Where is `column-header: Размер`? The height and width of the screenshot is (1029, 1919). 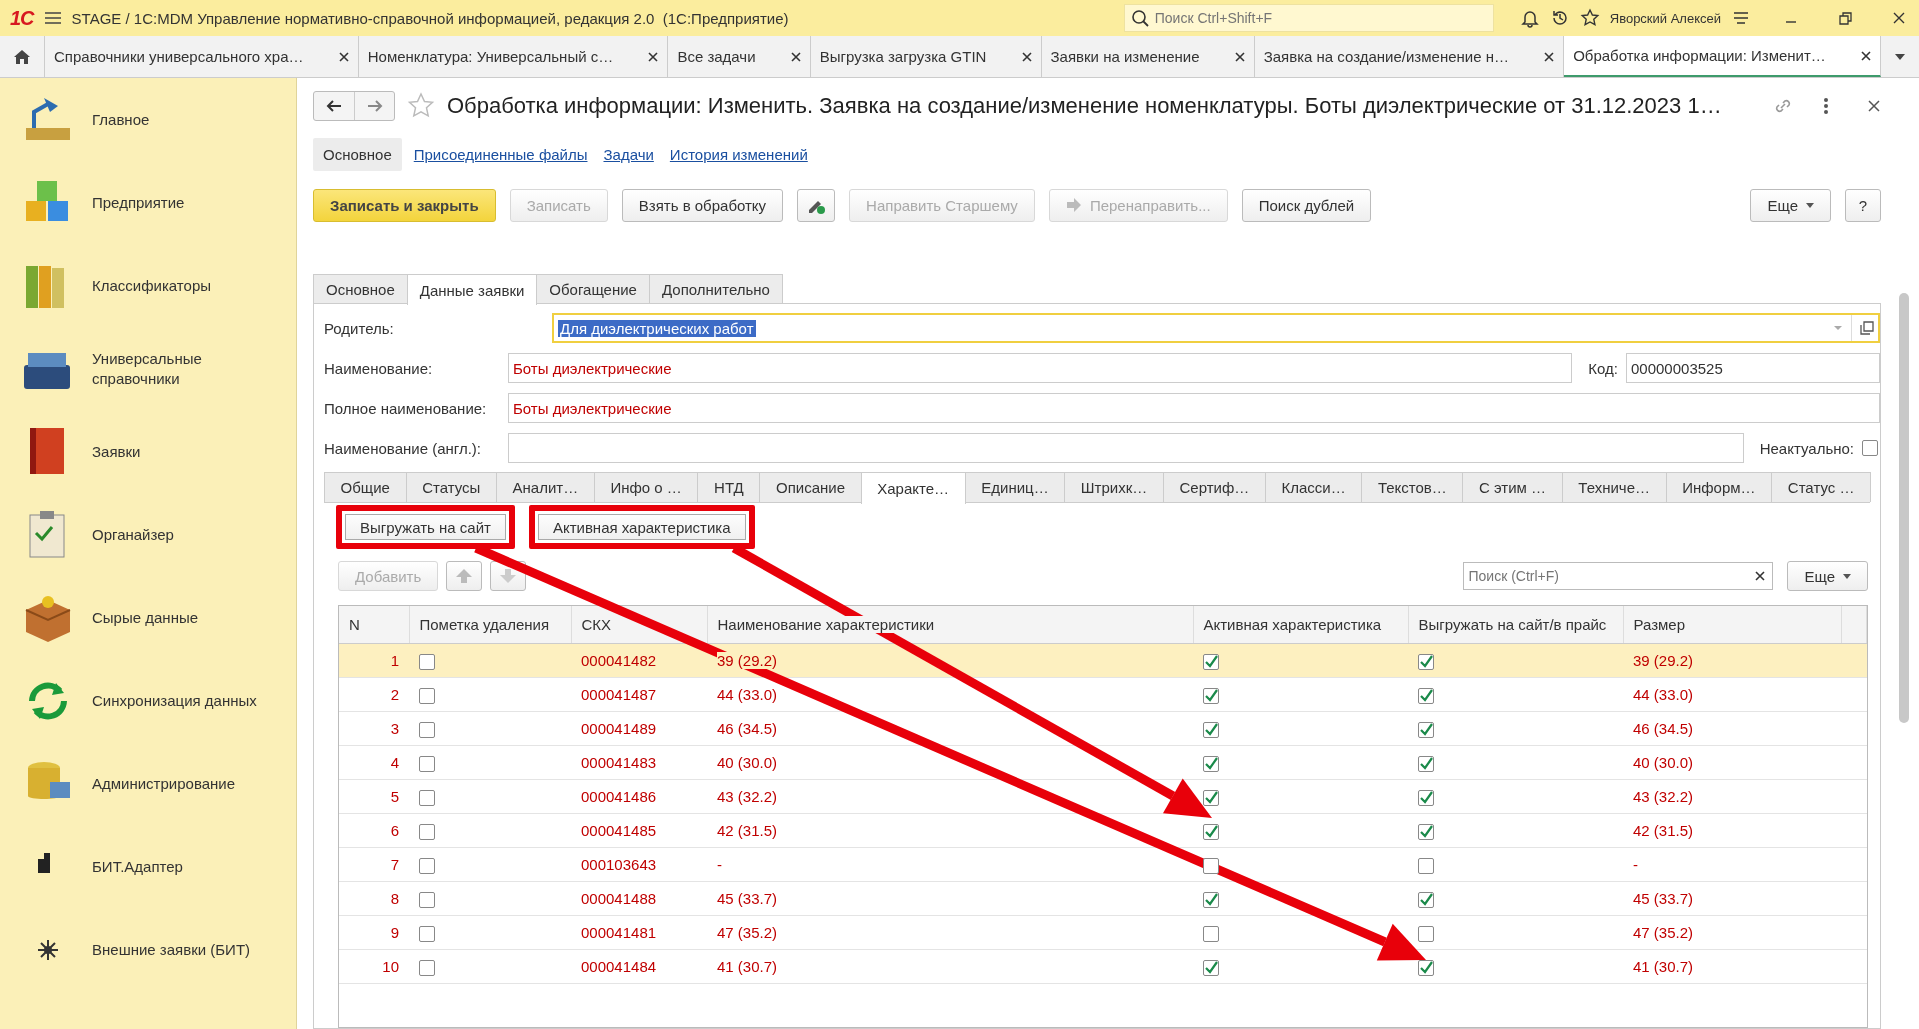 column-header: Размер is located at coordinates (1732, 625).